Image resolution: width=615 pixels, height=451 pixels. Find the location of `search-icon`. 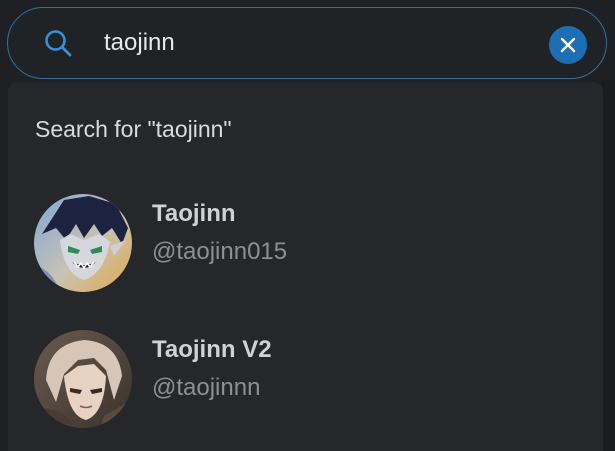

search-icon is located at coordinates (58, 43).